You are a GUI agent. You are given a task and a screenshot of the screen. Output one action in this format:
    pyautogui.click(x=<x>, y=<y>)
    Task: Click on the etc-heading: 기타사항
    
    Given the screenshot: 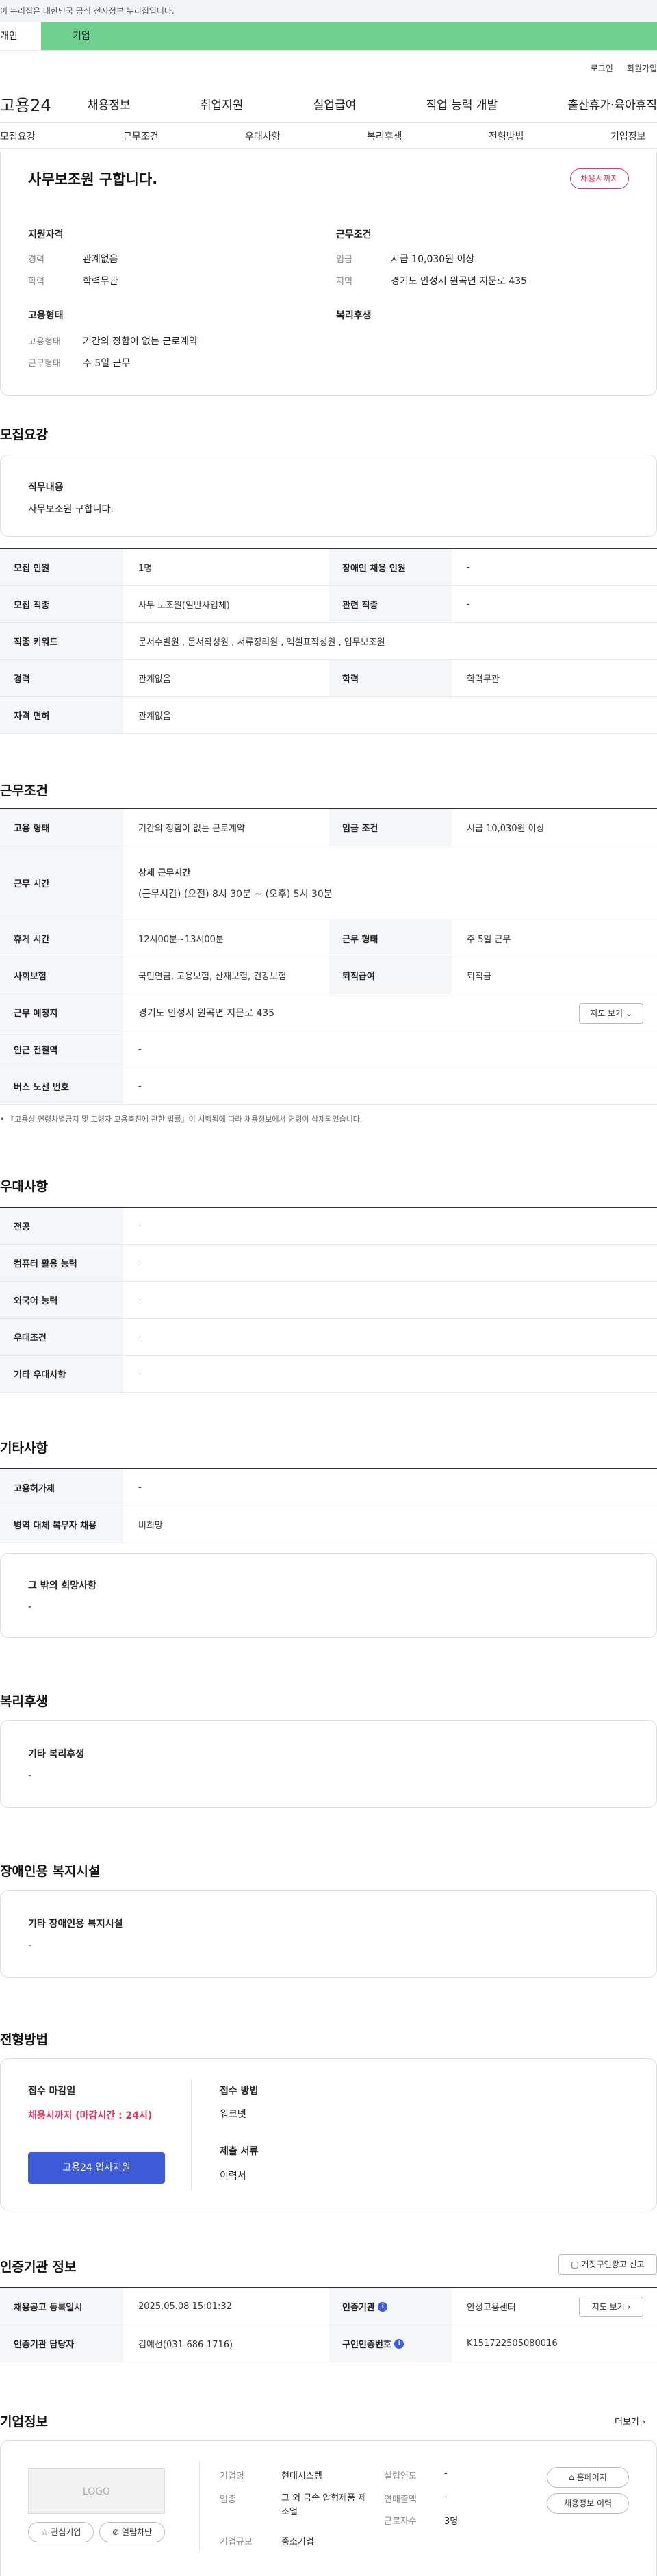 What is the action you would take?
    pyautogui.click(x=24, y=1448)
    